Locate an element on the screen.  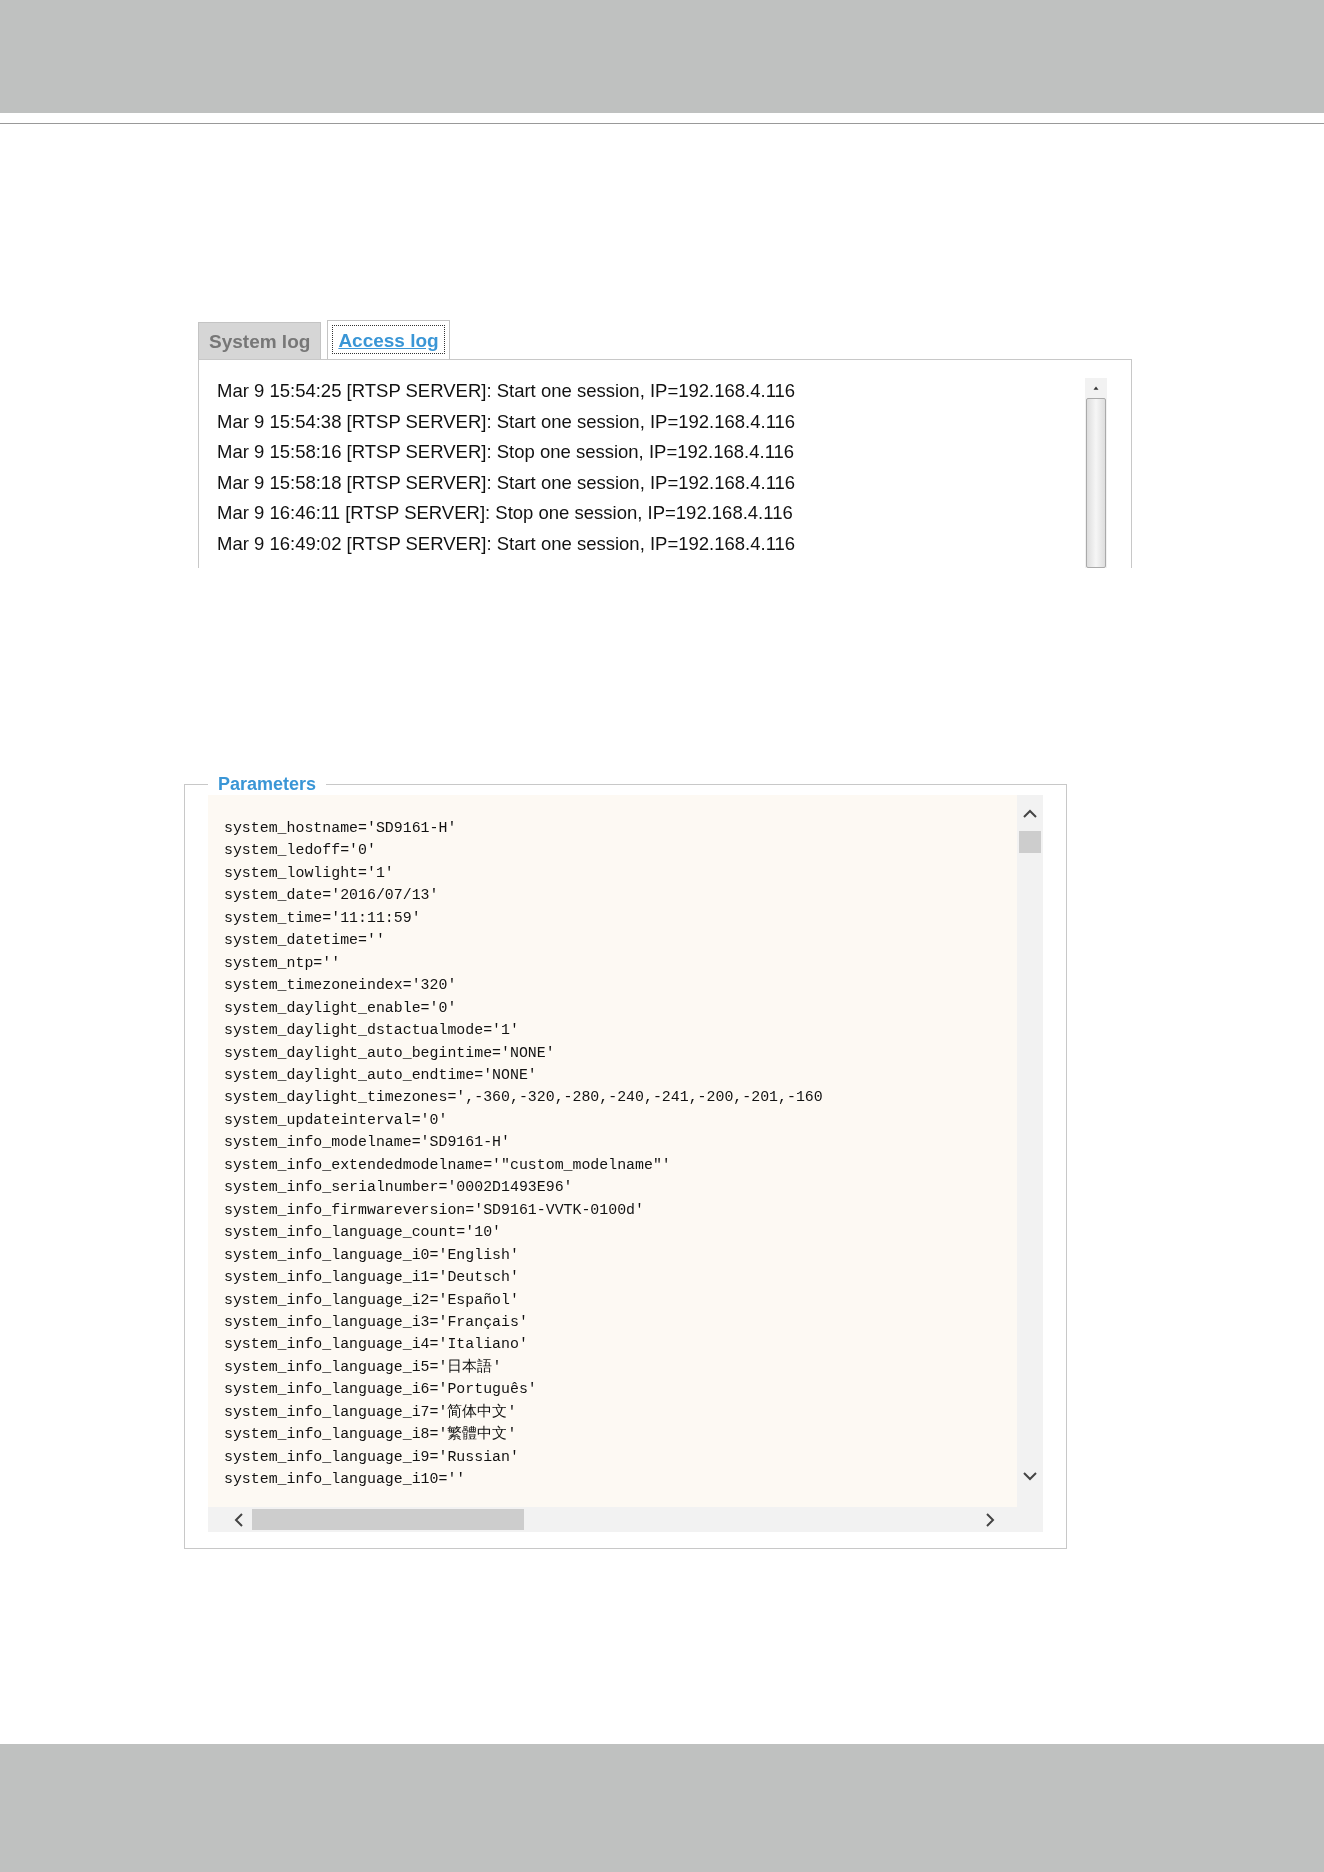
scroll-right-icon is located at coordinates (990, 1519).